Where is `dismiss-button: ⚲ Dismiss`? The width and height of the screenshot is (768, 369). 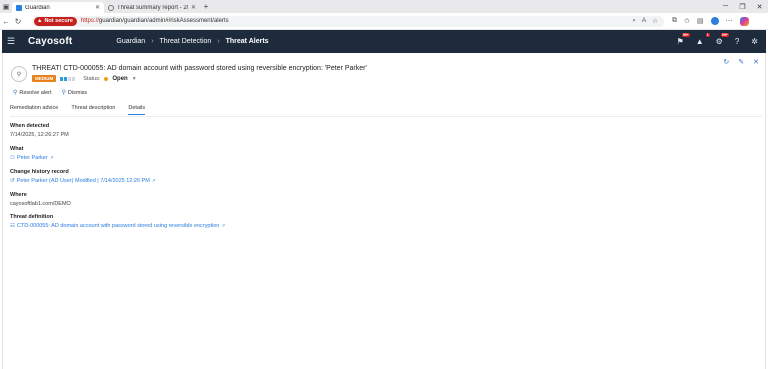
dismiss-button: ⚲ Dismiss is located at coordinates (74, 93).